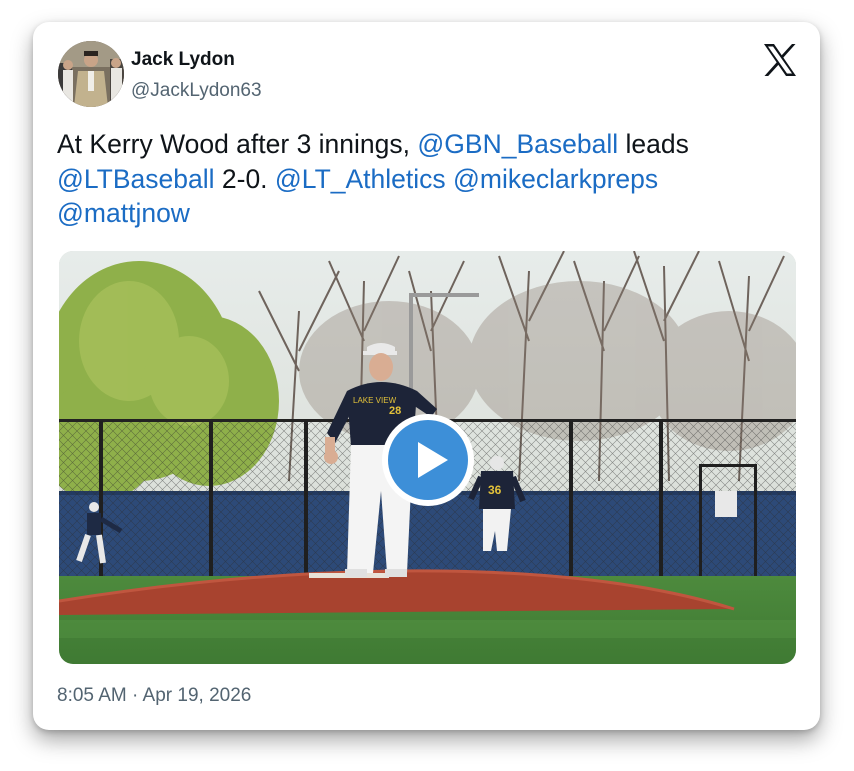  What do you see at coordinates (449, 179) in the screenshot?
I see `tweet-text-segment` at bounding box center [449, 179].